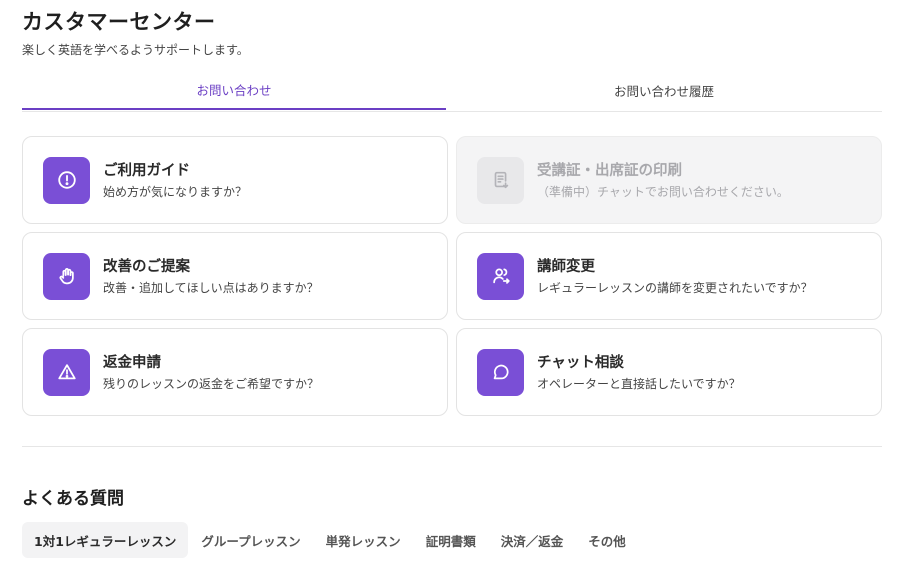 The image size is (904, 564). I want to click on card-description: オペレーターと直接話したいですか？, so click(639, 383).